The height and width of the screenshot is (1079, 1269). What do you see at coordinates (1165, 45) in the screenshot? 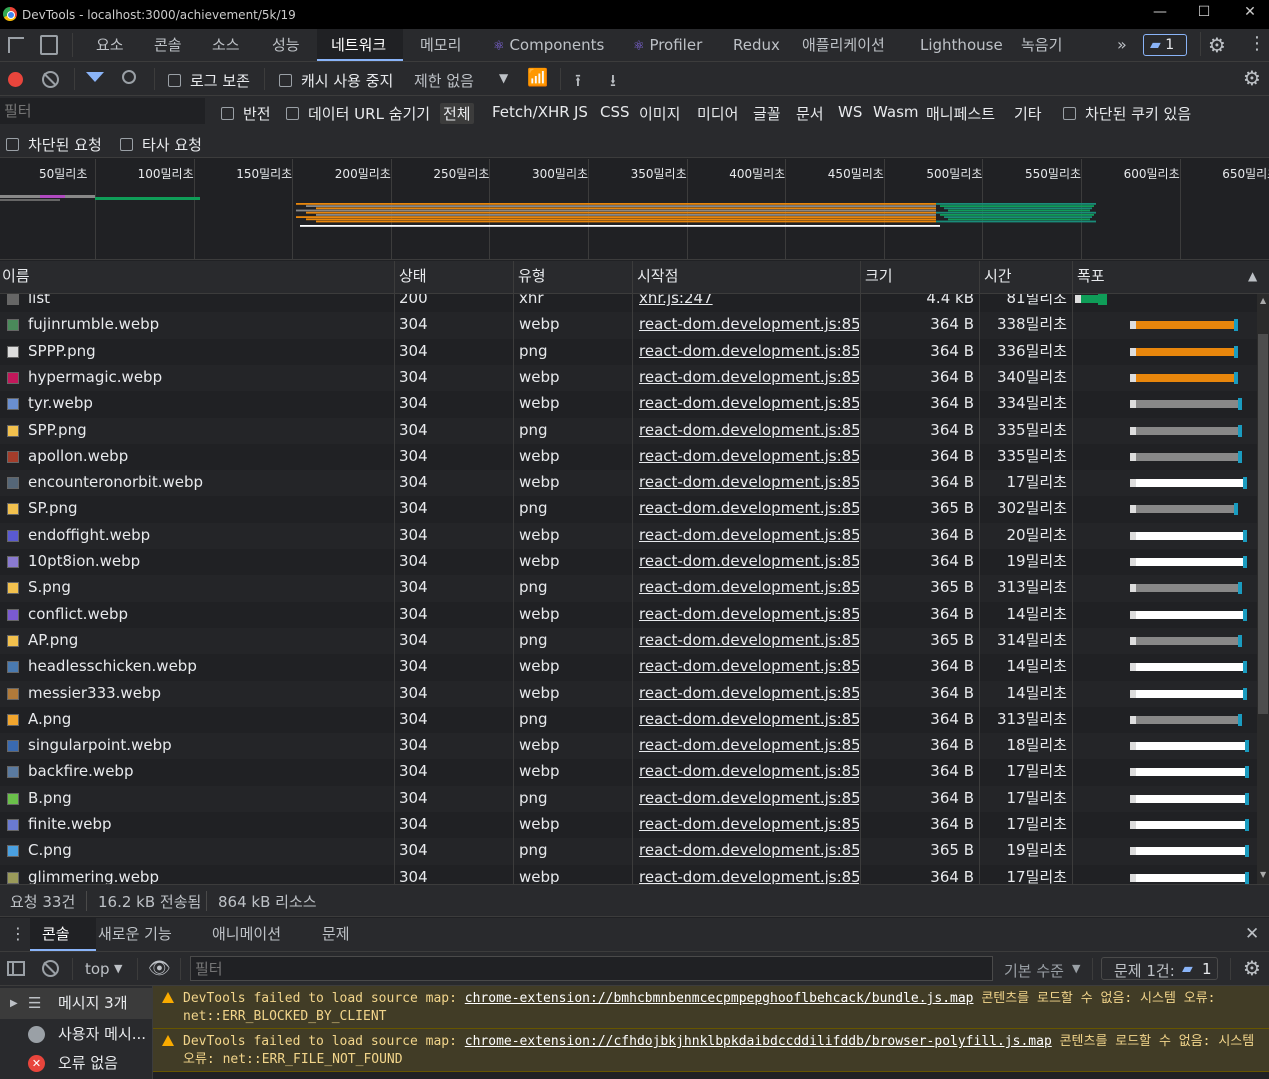
I see `issues-badge-button: ▰ 1` at bounding box center [1165, 45].